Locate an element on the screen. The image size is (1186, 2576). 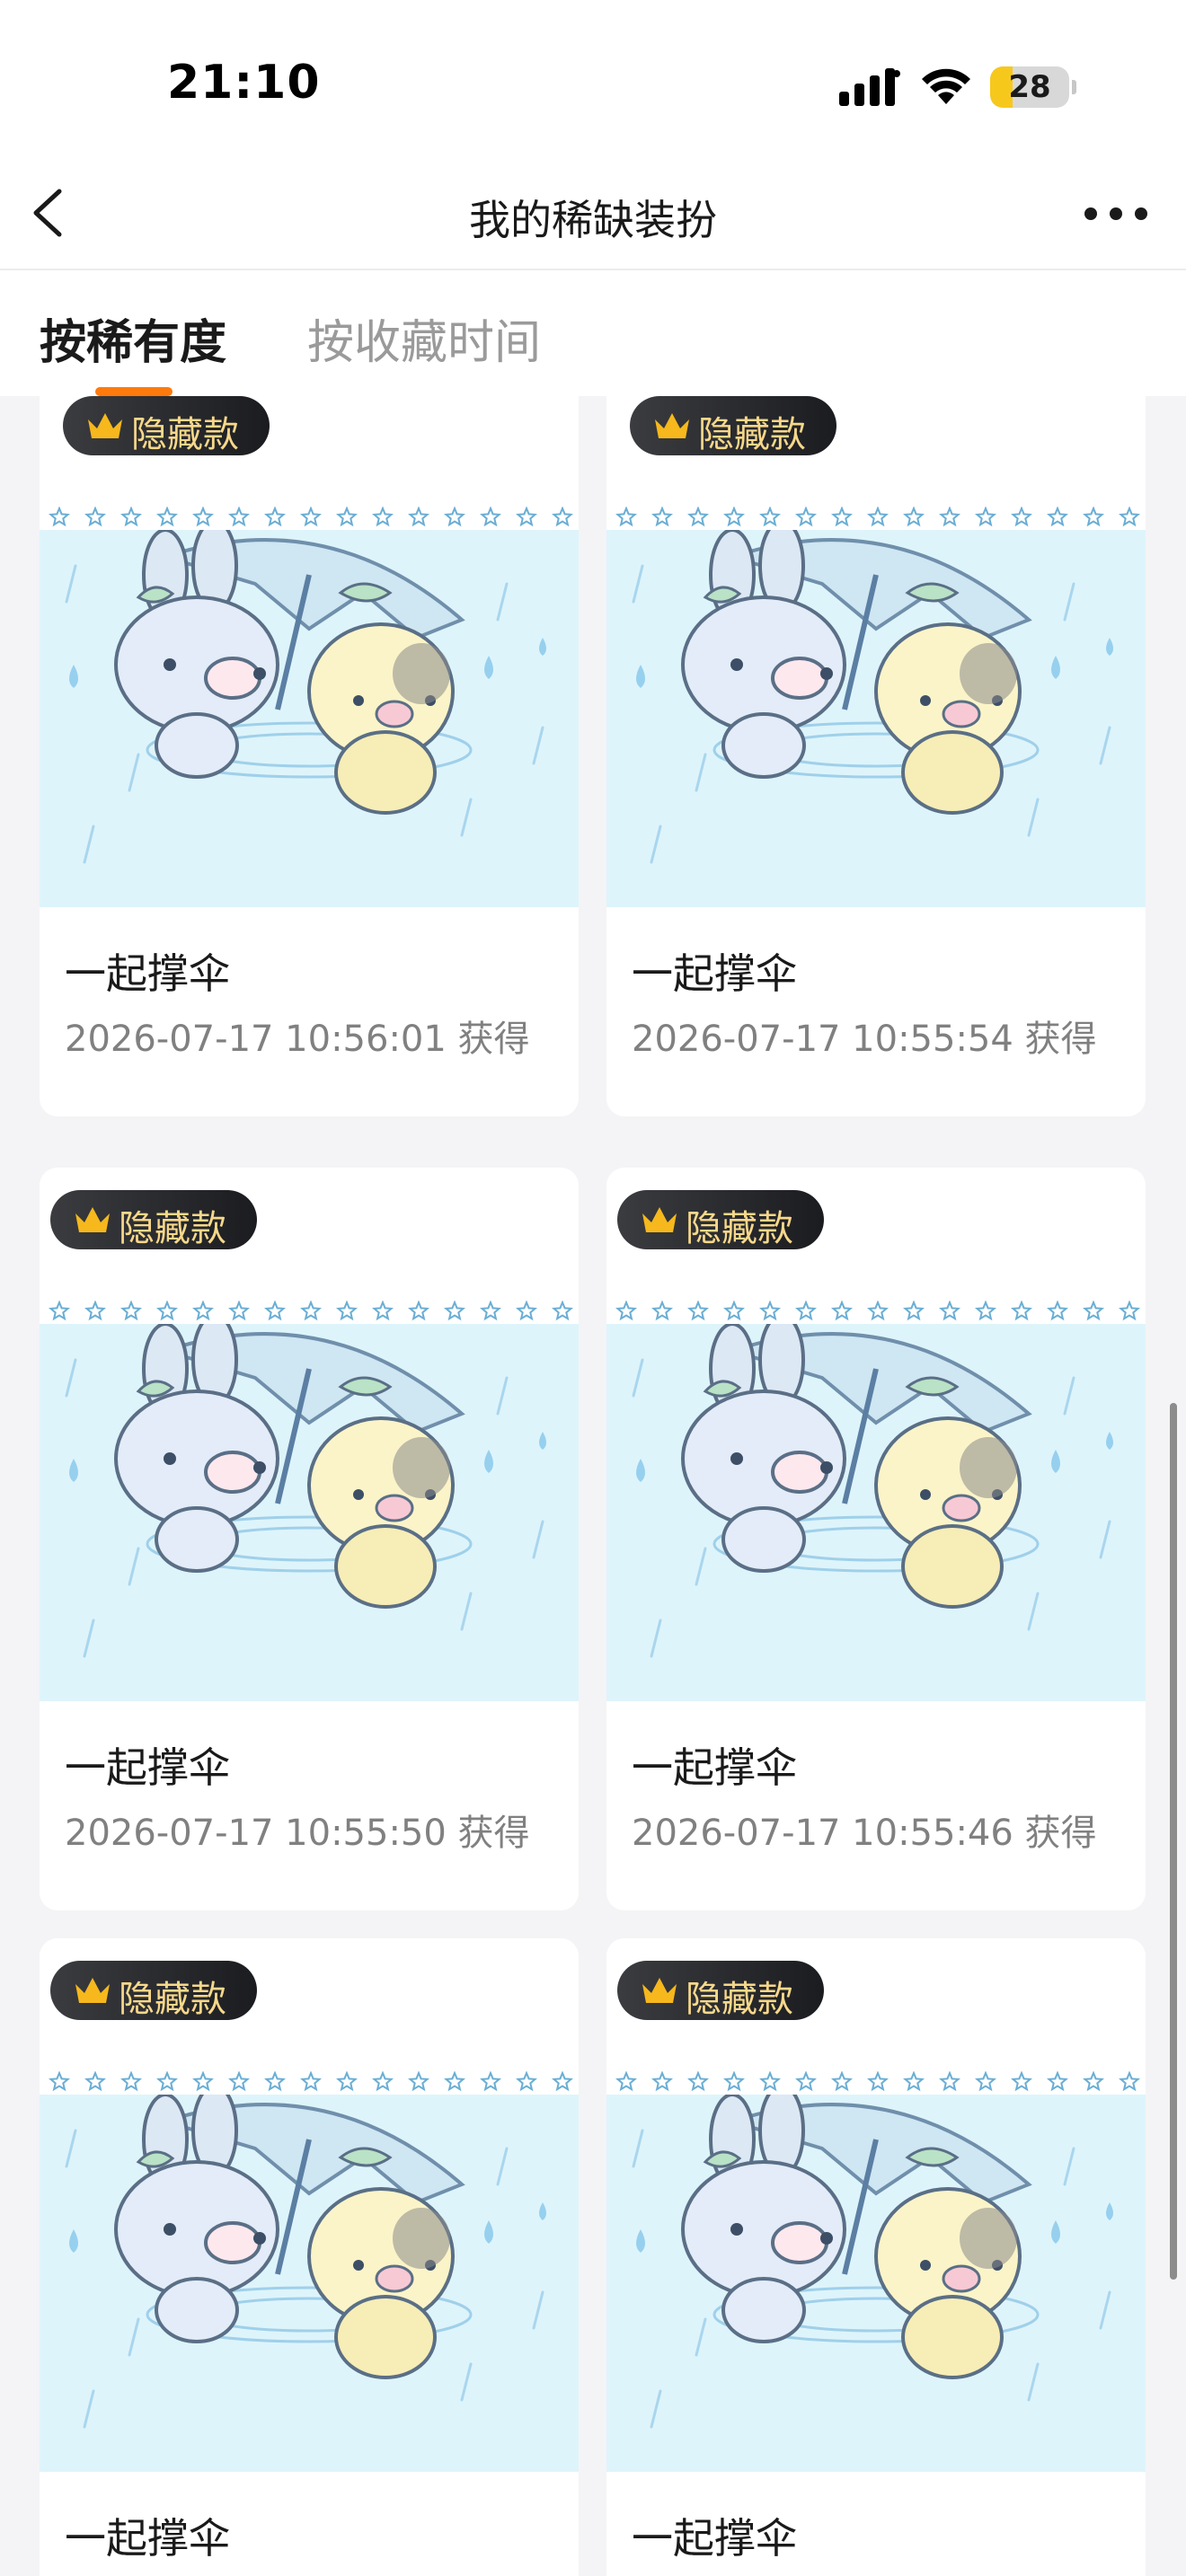
battery-level: 28 is located at coordinates (1029, 87).